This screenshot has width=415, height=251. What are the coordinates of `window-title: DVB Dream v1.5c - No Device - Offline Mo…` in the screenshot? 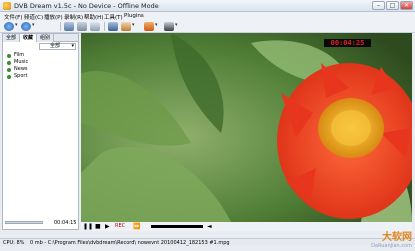 It's located at (86, 6).